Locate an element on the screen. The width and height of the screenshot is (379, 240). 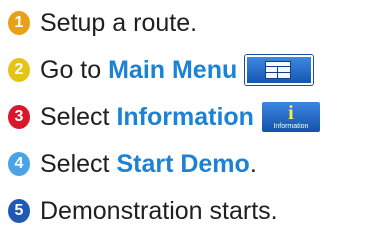
info-glyph: i is located at coordinates (291, 113).